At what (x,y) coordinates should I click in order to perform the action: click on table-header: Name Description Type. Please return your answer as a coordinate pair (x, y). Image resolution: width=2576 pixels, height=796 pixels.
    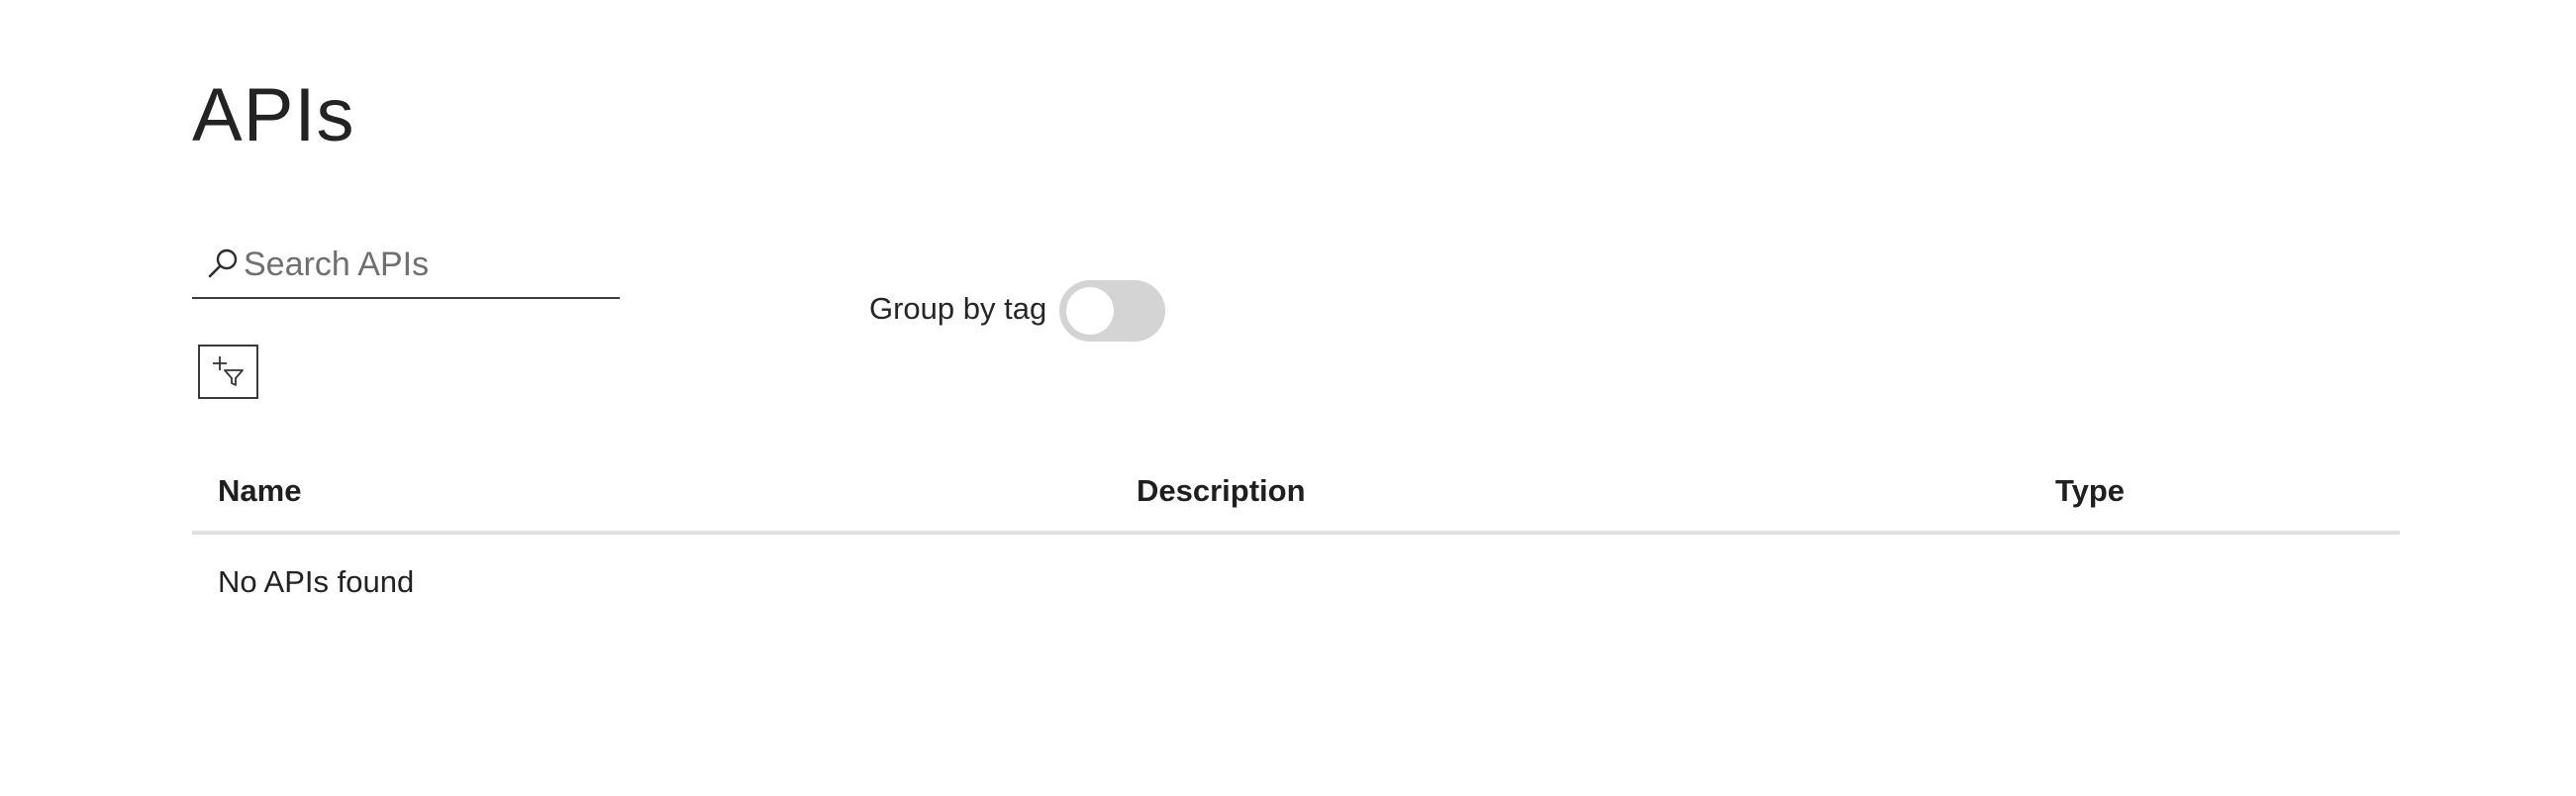
    Looking at the image, I should click on (1296, 496).